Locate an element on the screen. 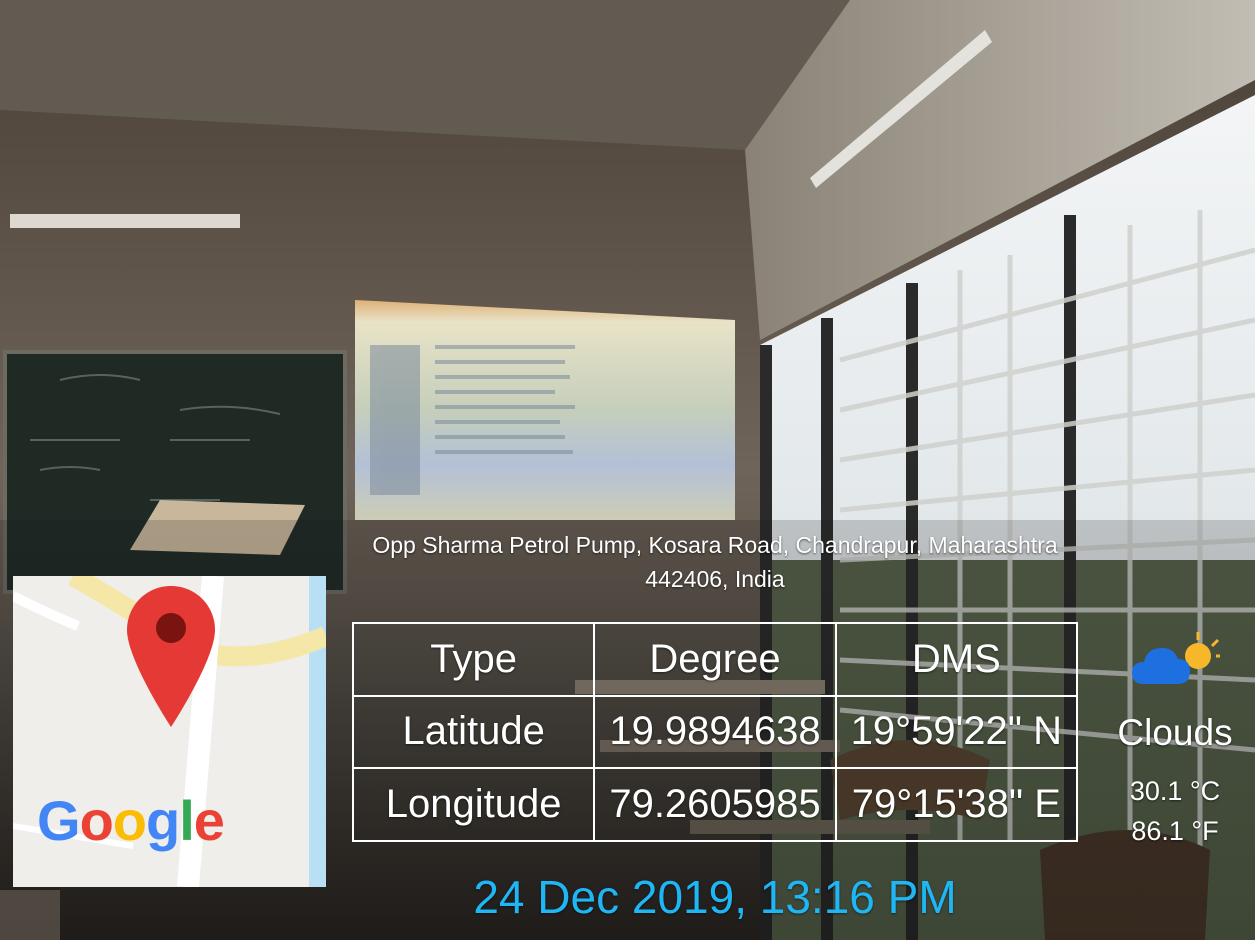 This screenshot has height=940, width=1255. map-pin-shape is located at coordinates (171, 656).